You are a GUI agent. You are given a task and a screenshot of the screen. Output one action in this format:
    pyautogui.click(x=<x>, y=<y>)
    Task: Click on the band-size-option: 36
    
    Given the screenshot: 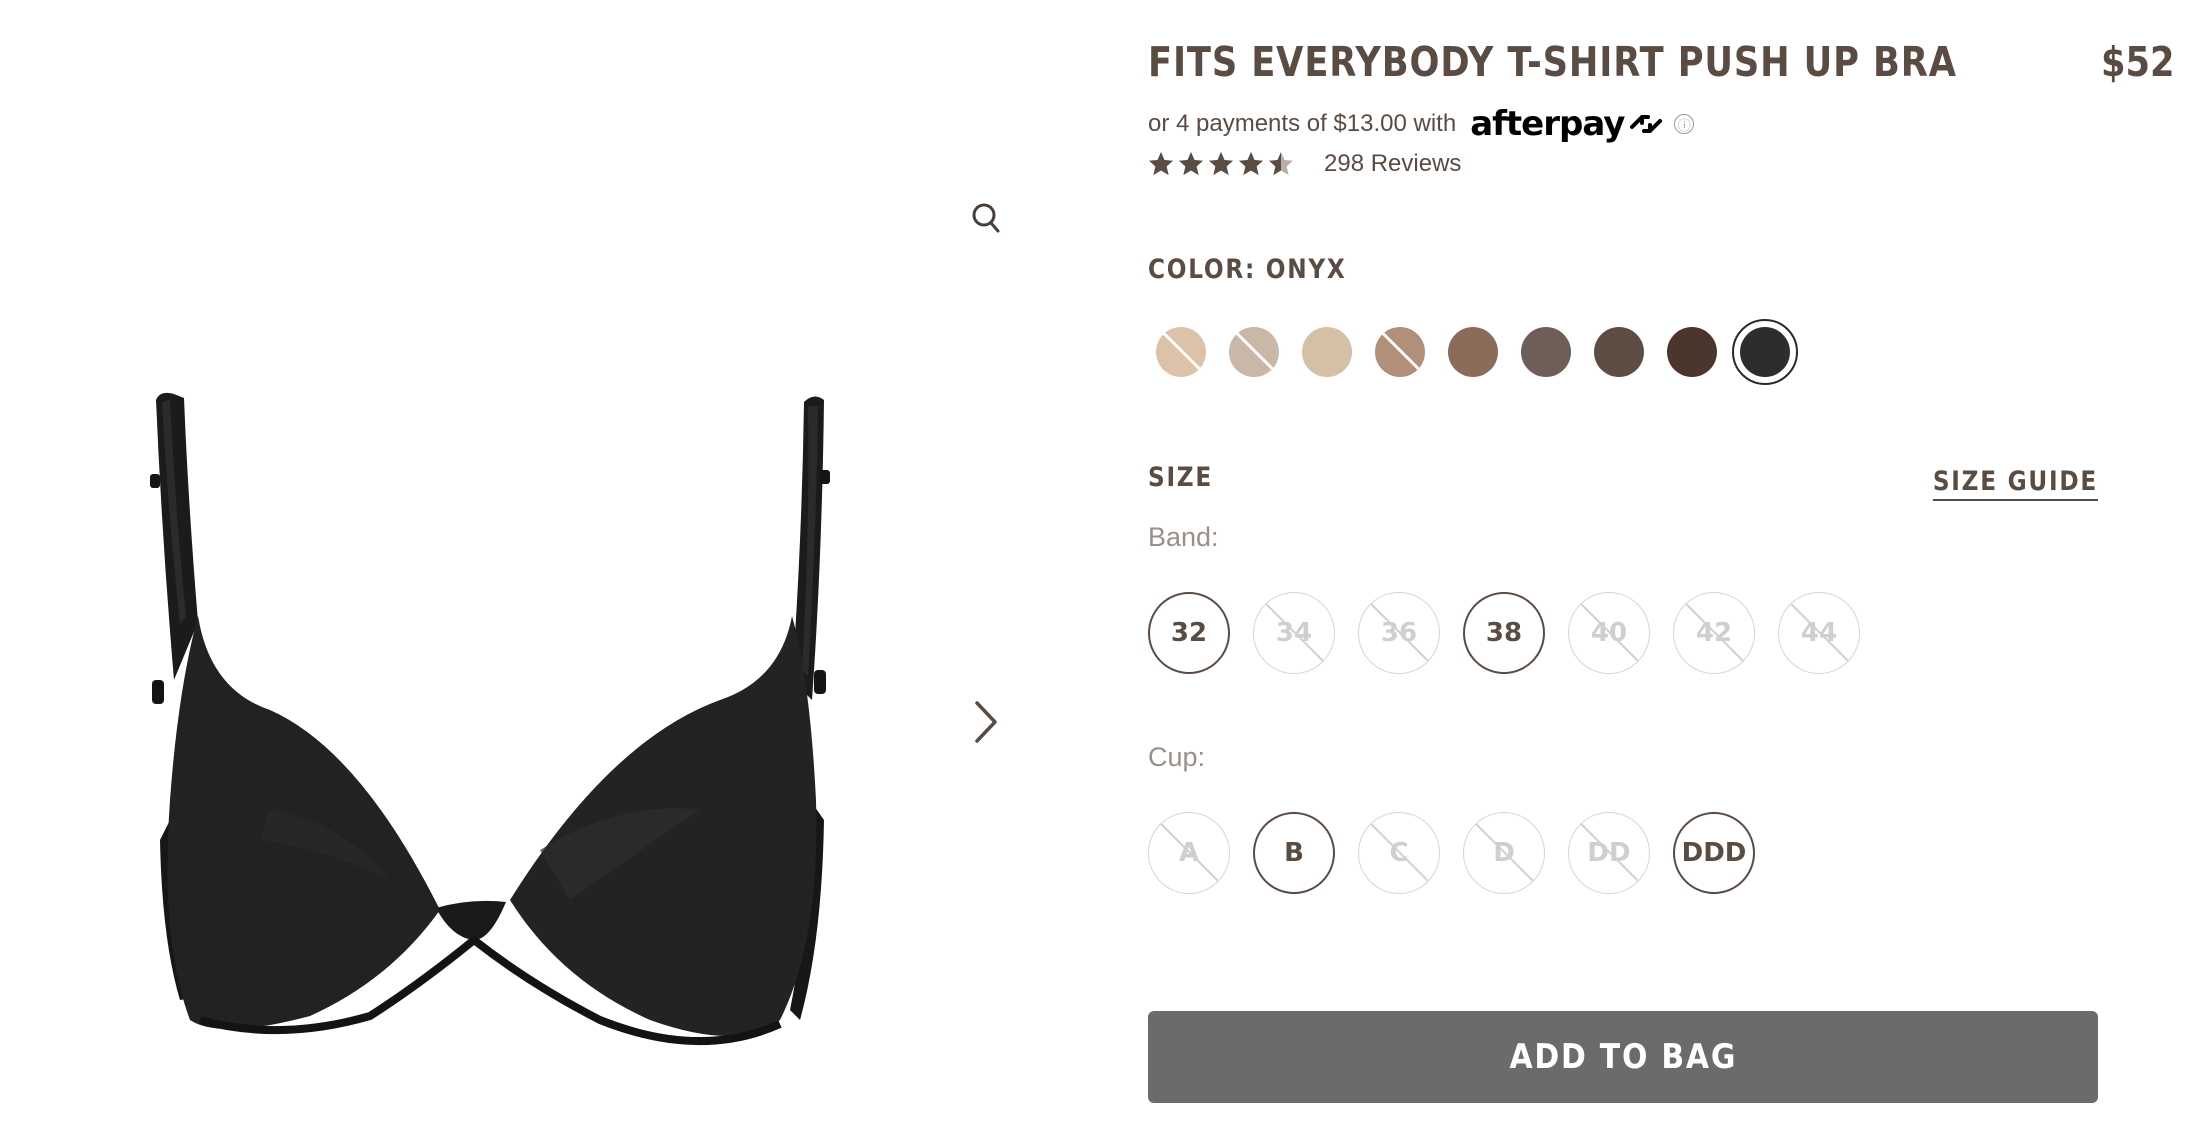 What is the action you would take?
    pyautogui.click(x=1399, y=633)
    